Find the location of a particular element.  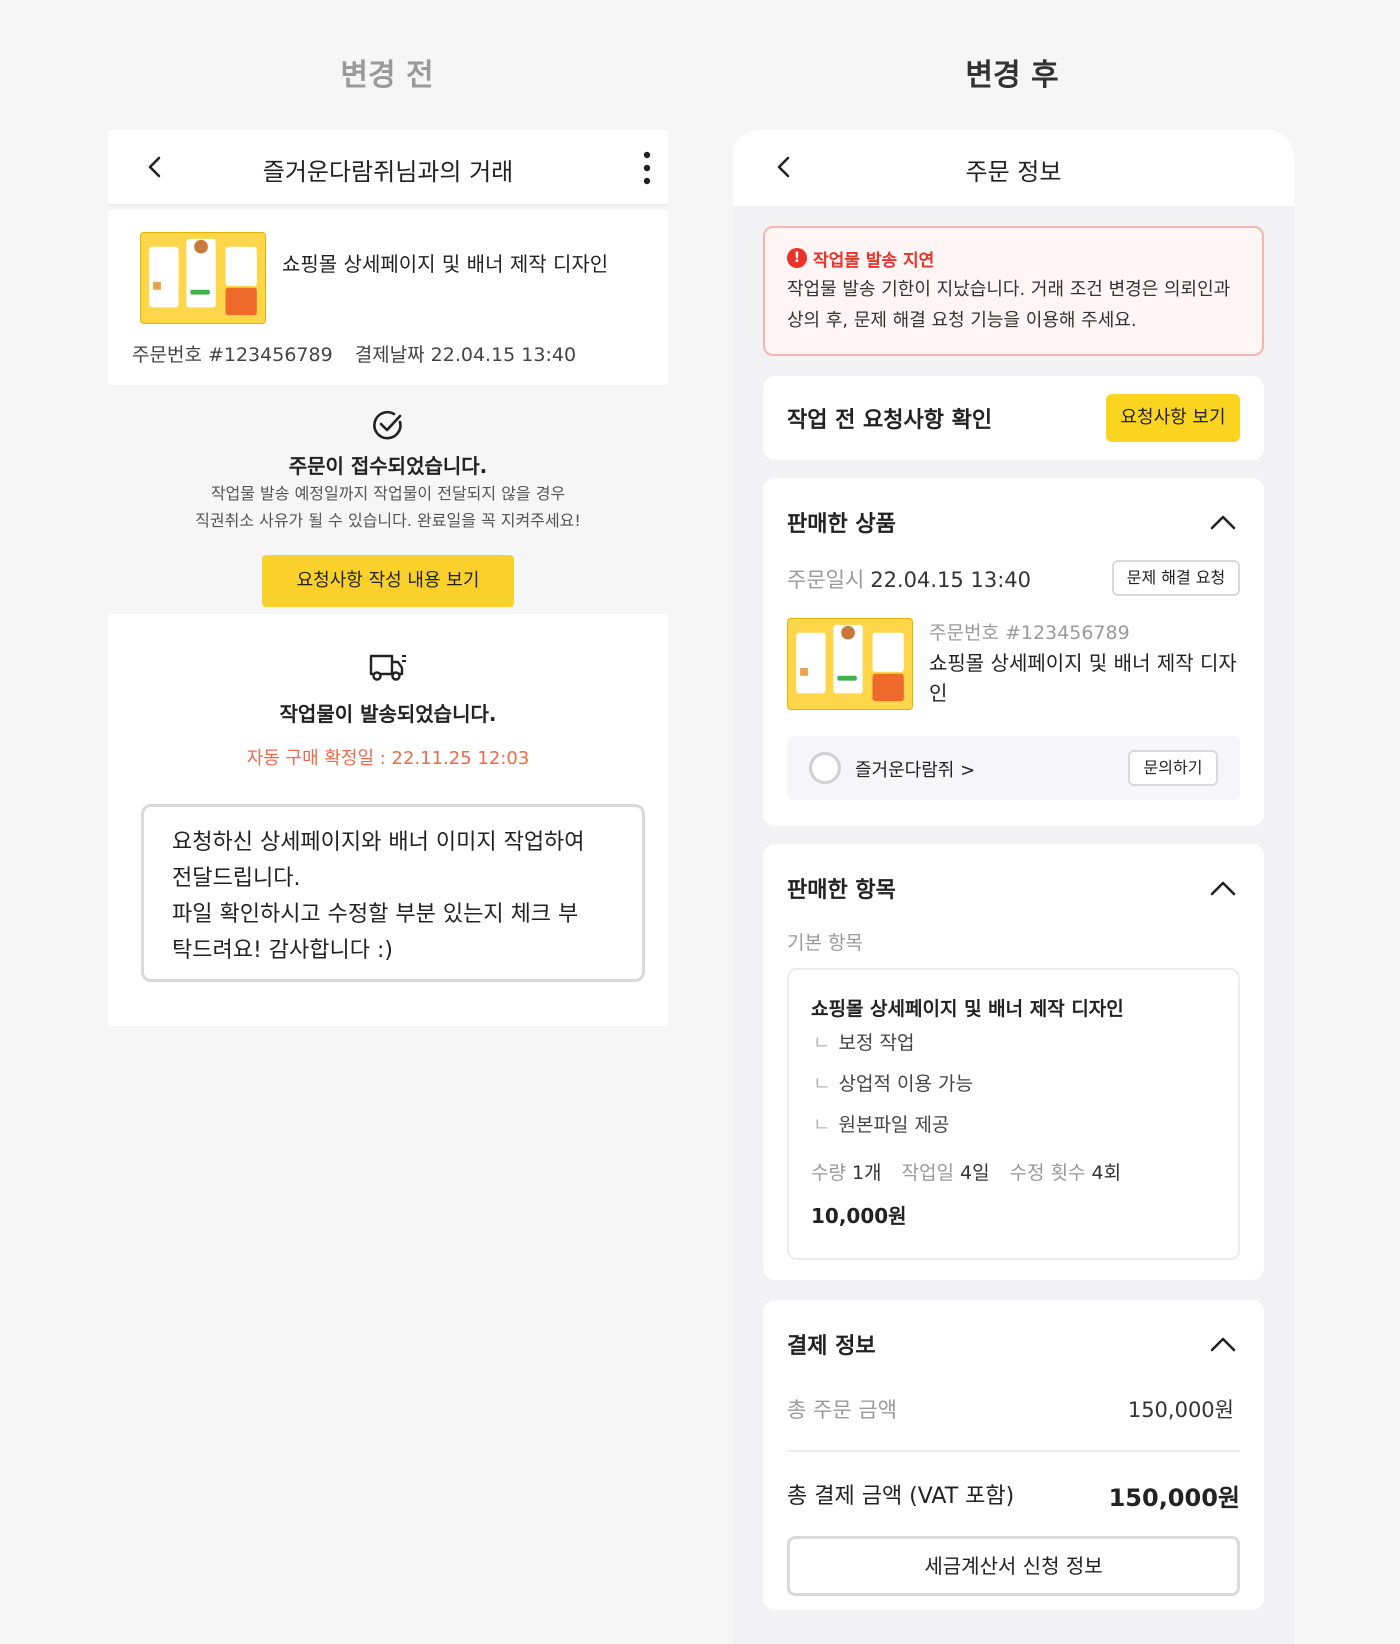

truck-icon is located at coordinates (387, 667).